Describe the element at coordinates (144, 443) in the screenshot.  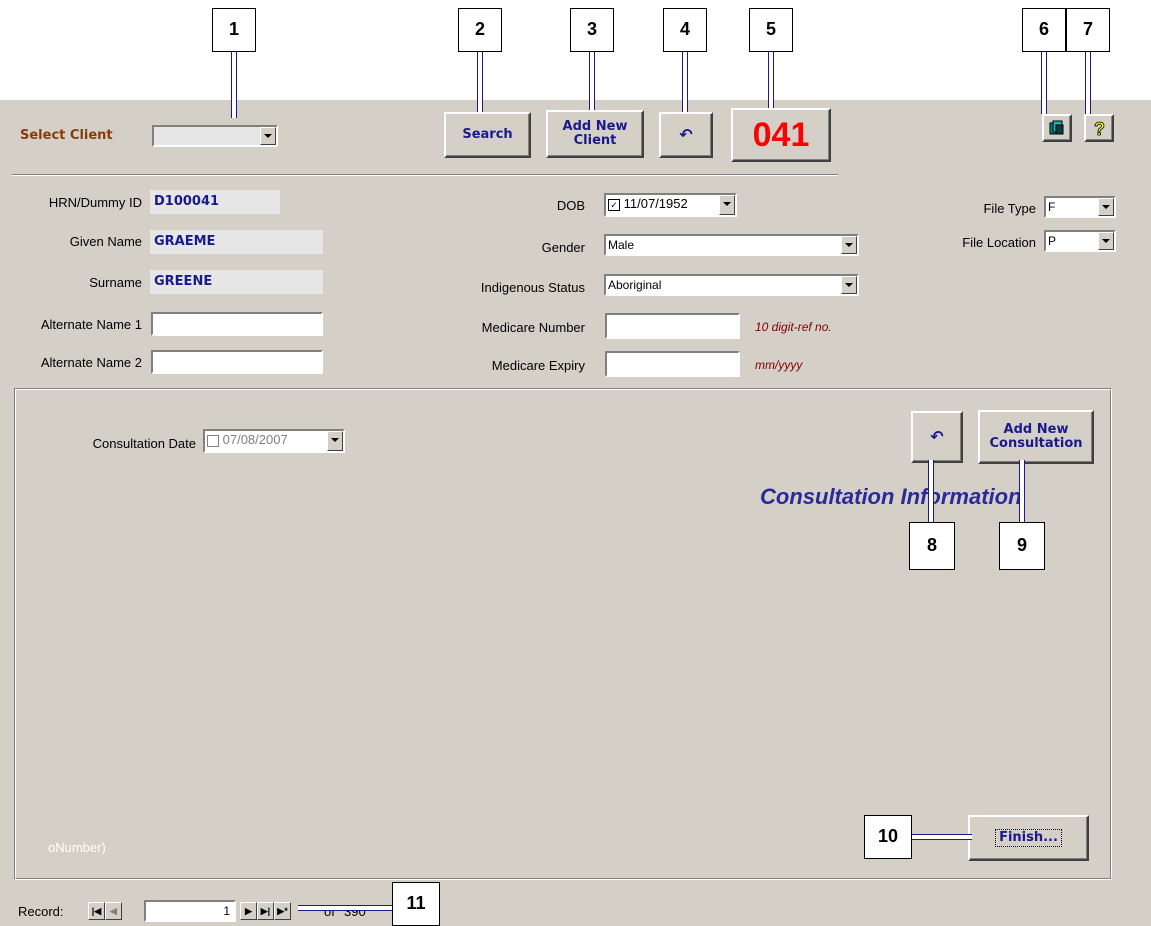
I see `consultation-date-label: Consultation Date` at that location.